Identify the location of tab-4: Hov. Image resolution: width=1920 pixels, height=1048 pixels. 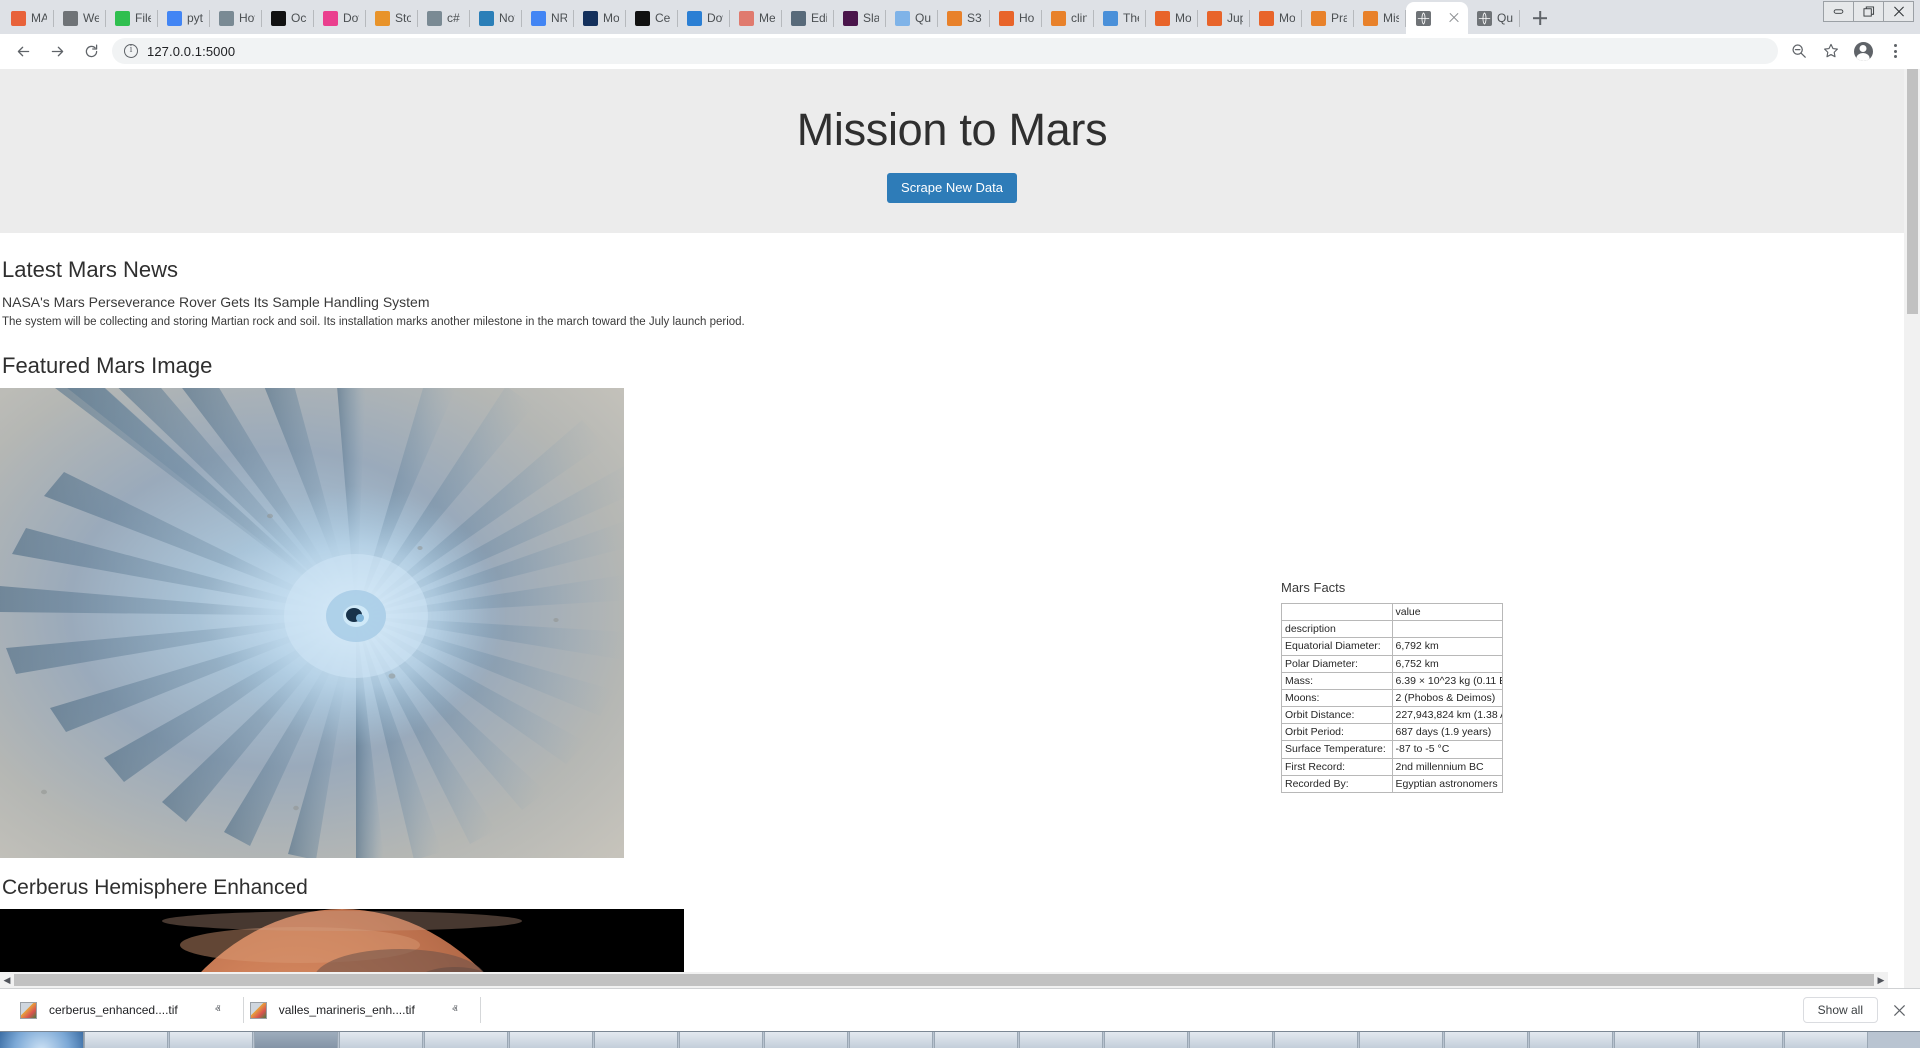
(236, 18).